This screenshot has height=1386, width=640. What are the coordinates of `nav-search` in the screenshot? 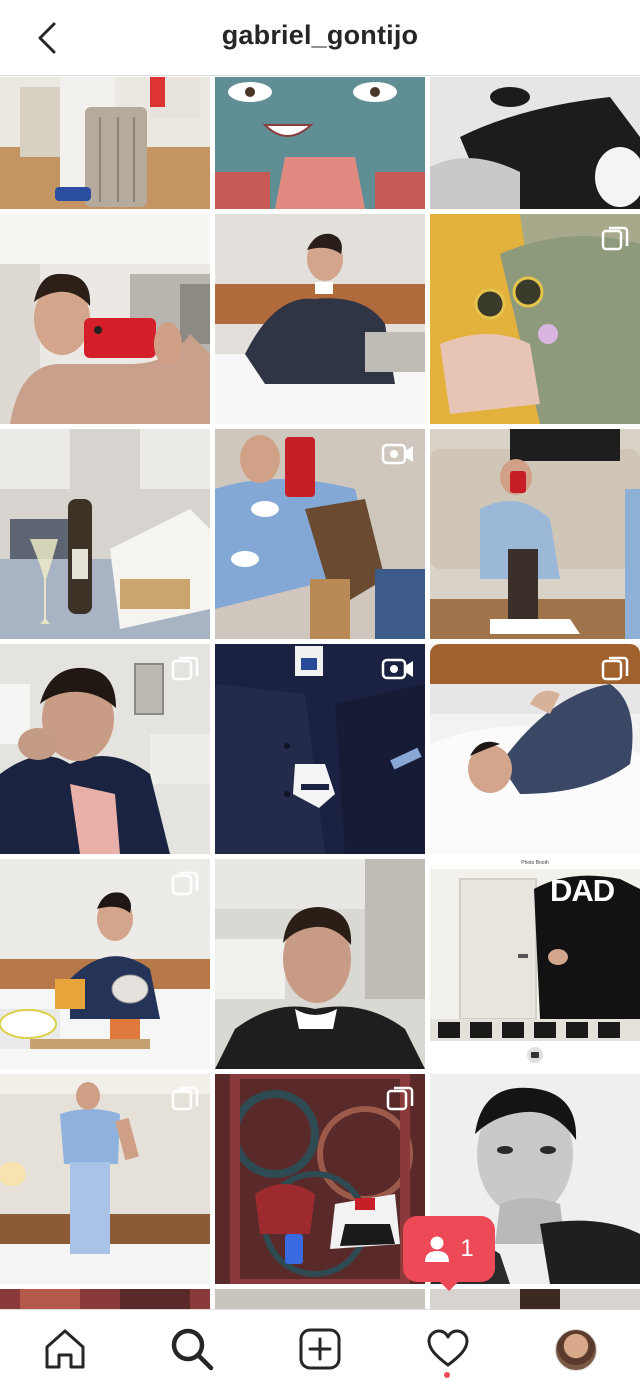 It's located at (192, 1349).